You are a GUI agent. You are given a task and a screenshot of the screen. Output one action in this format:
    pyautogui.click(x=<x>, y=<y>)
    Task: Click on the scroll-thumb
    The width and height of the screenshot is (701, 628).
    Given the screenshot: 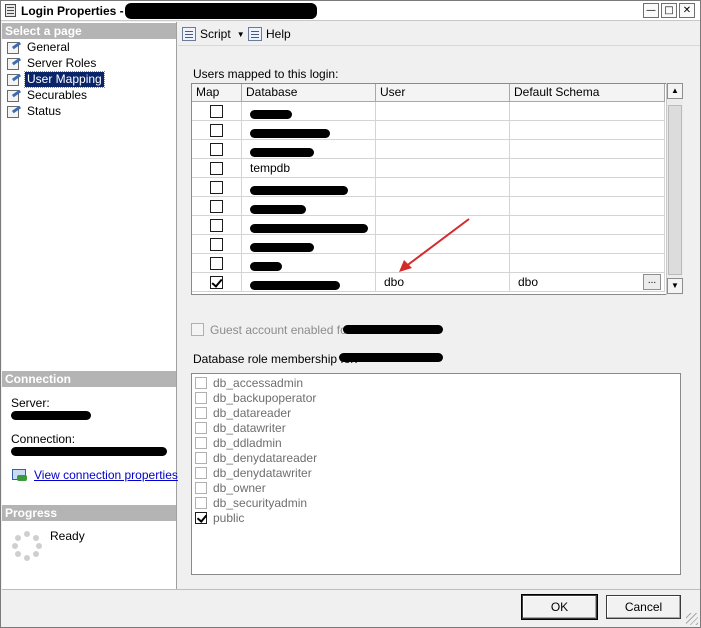 What is the action you would take?
    pyautogui.click(x=675, y=190)
    